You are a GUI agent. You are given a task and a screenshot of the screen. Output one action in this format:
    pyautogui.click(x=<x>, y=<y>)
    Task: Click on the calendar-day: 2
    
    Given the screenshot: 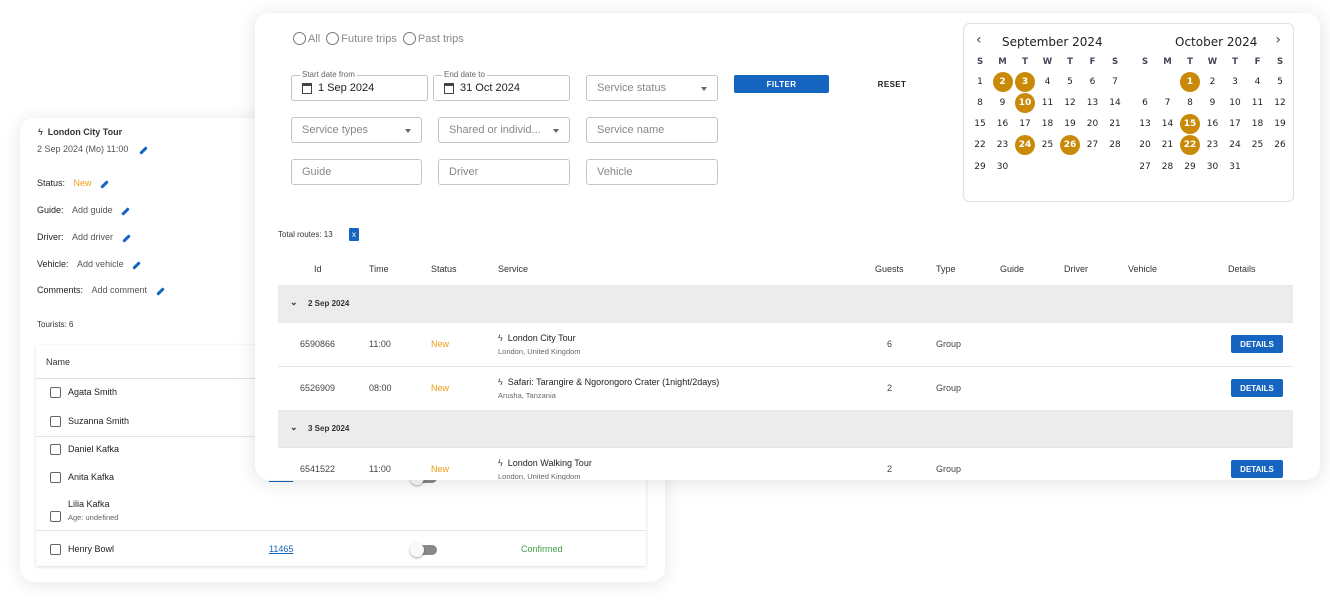 What is the action you would take?
    pyautogui.click(x=1213, y=82)
    